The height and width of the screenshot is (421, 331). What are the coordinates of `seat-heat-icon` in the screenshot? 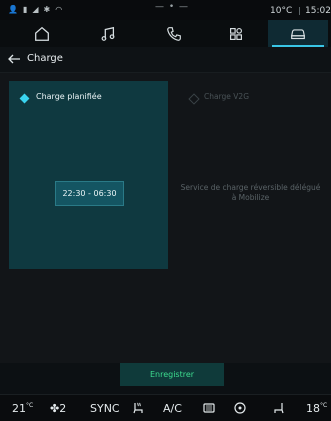 It's located at (138, 408).